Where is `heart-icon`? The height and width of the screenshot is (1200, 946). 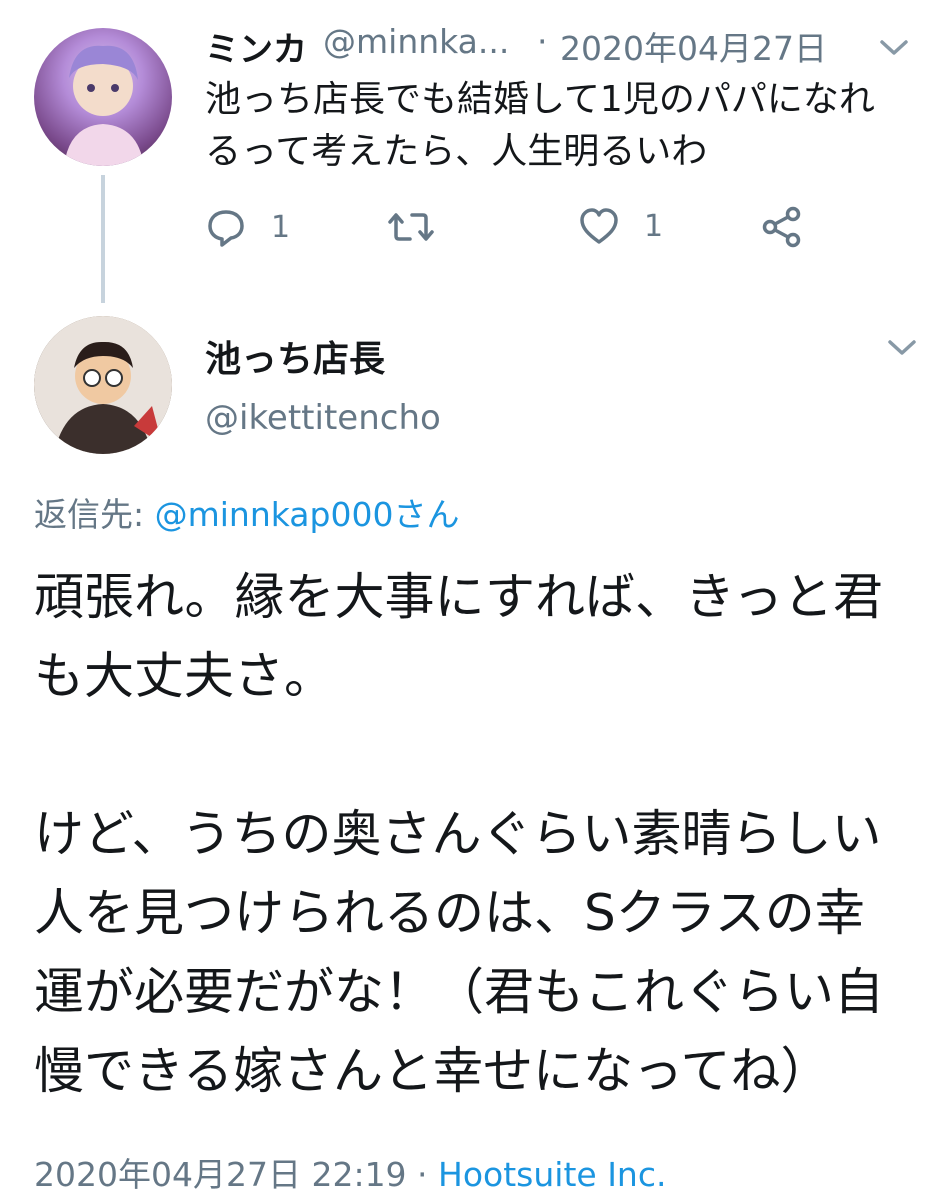 heart-icon is located at coordinates (599, 226).